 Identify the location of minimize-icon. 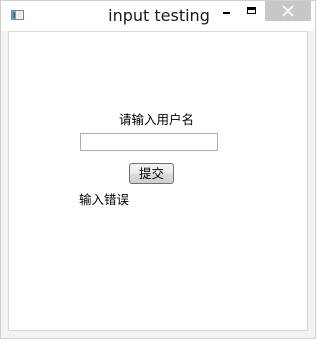
(226, 13).